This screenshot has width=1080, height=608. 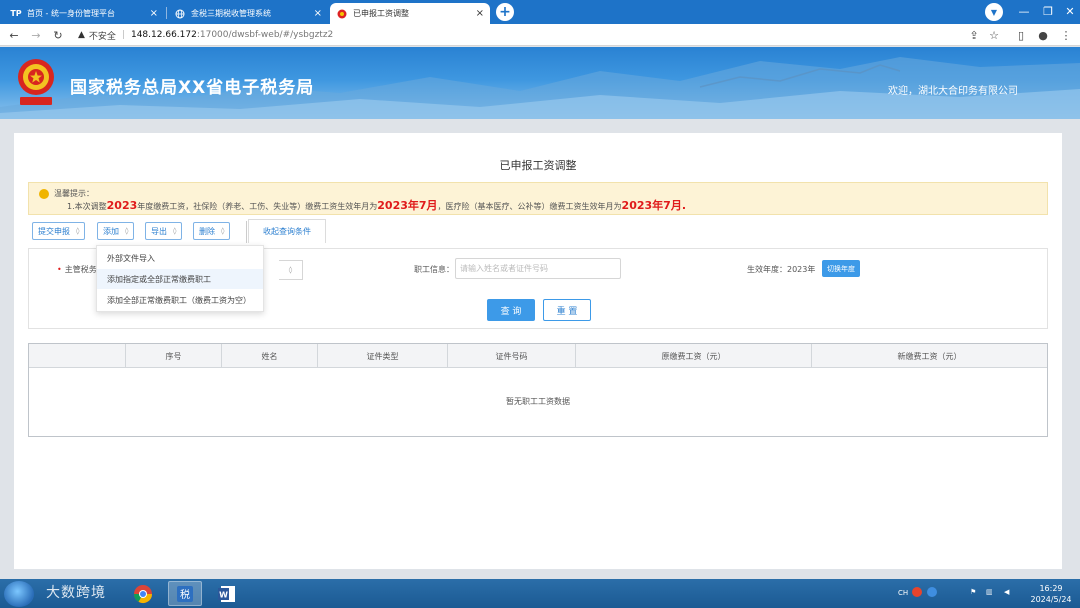 I want to click on notice-text: 年度缴费工资，社保险（养老、工伤、失业等）缴费工资生效年月为, so click(x=257, y=206).